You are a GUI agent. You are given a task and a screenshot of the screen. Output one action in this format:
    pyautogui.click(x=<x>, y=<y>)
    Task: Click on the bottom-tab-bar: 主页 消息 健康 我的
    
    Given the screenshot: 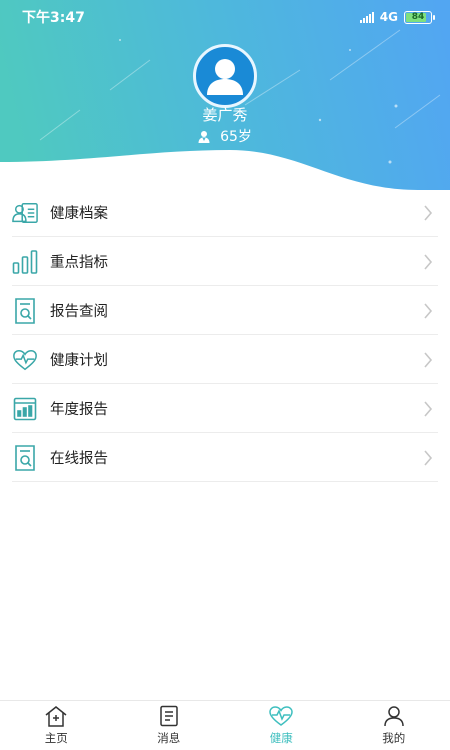 What is the action you would take?
    pyautogui.click(x=225, y=725)
    